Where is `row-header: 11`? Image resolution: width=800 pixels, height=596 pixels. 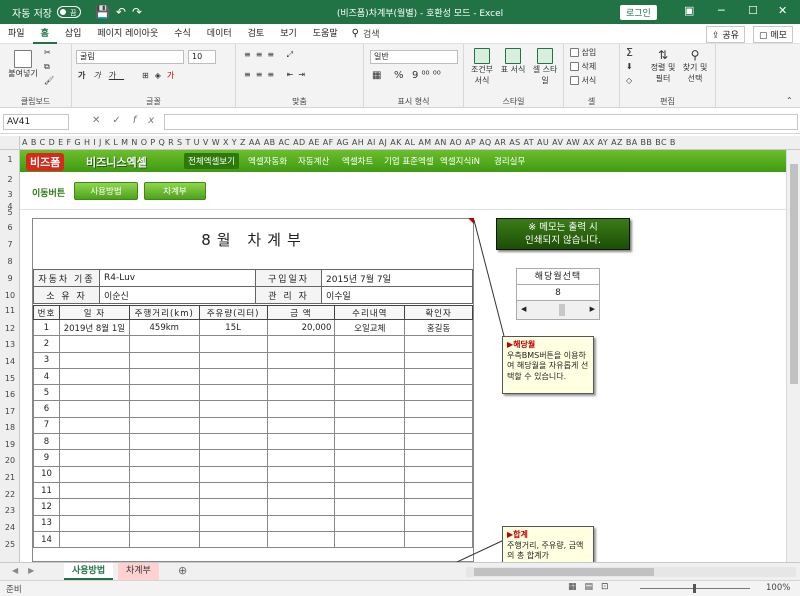 row-header: 11 is located at coordinates (10, 310).